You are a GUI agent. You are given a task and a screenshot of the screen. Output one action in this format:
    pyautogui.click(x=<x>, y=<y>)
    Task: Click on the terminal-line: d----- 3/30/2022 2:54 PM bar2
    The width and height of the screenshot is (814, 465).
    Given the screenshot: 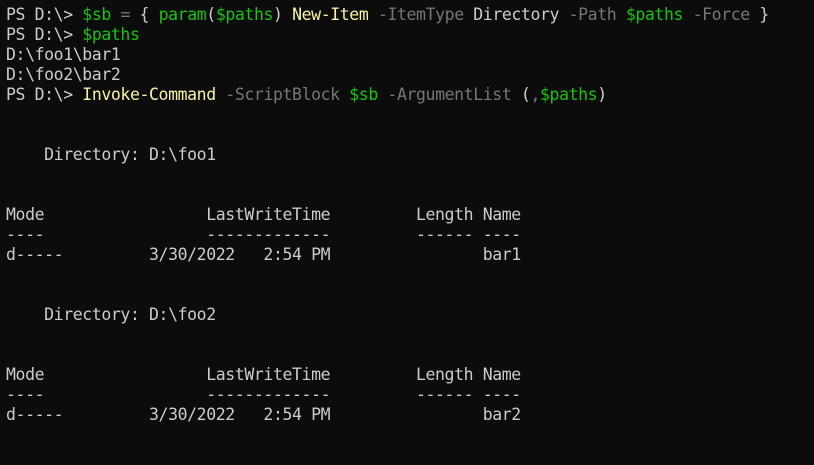 What is the action you would take?
    pyautogui.click(x=410, y=415)
    